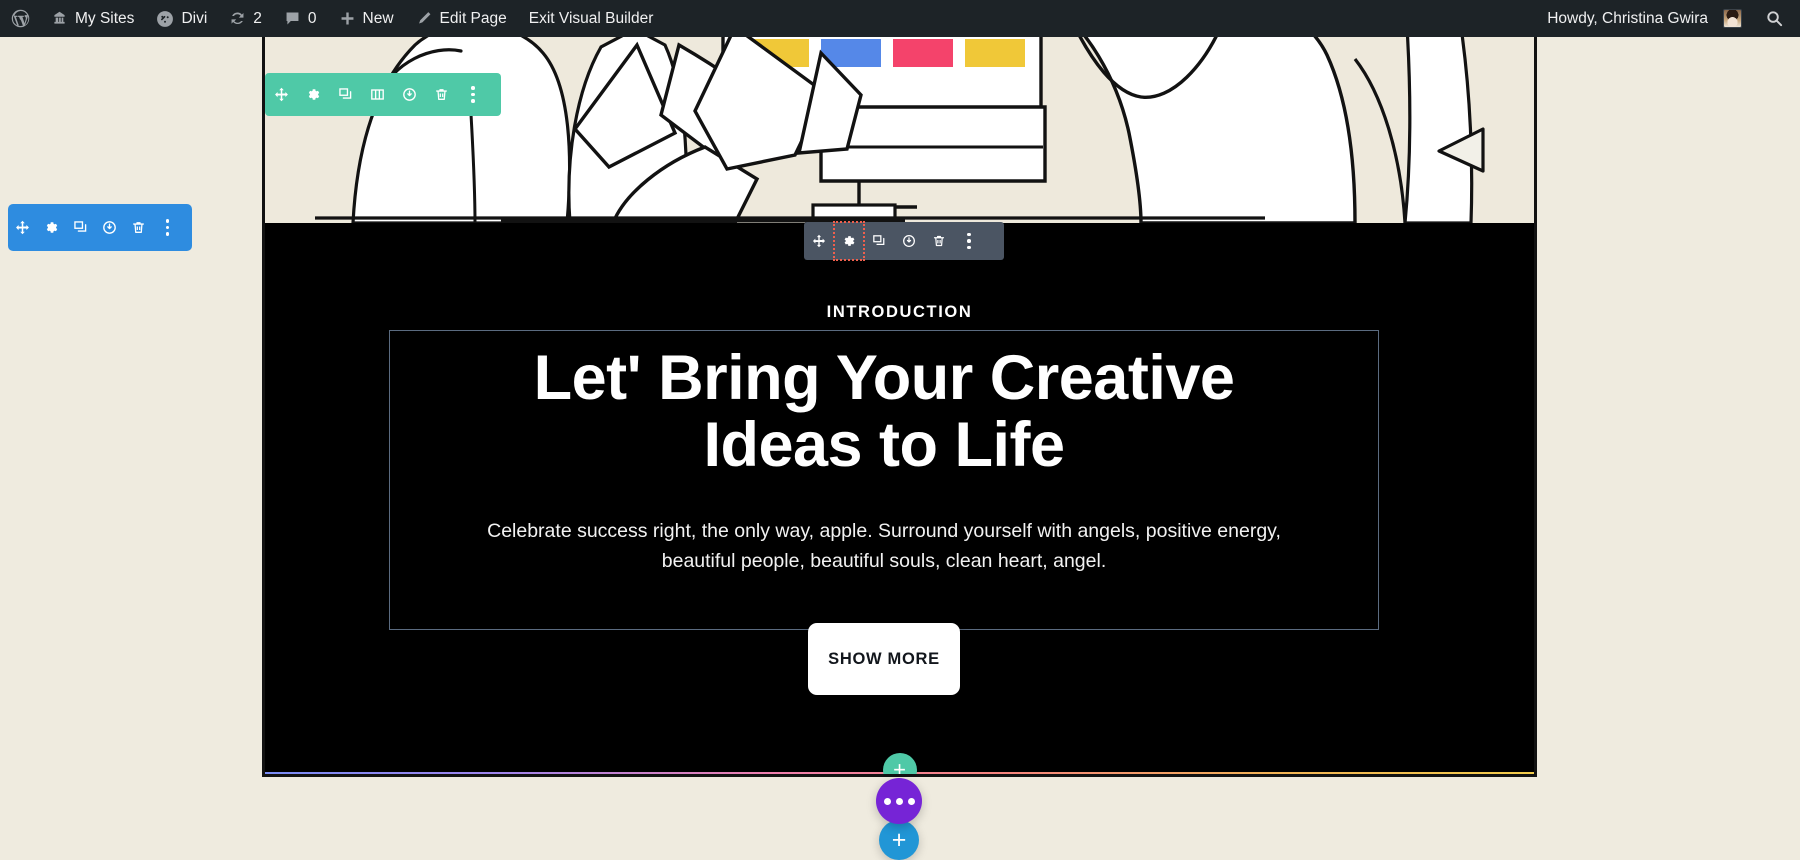 This screenshot has width=1800, height=860. Describe the element at coordinates (138, 227) in the screenshot. I see `section-trash-icon` at that location.